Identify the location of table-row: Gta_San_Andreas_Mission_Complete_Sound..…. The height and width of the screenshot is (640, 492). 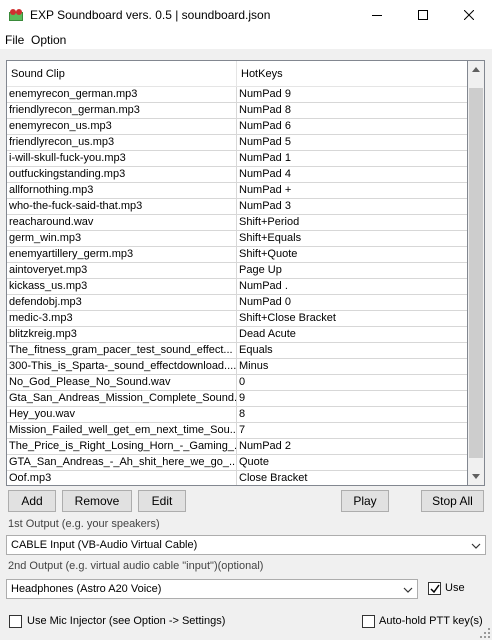
(237, 399).